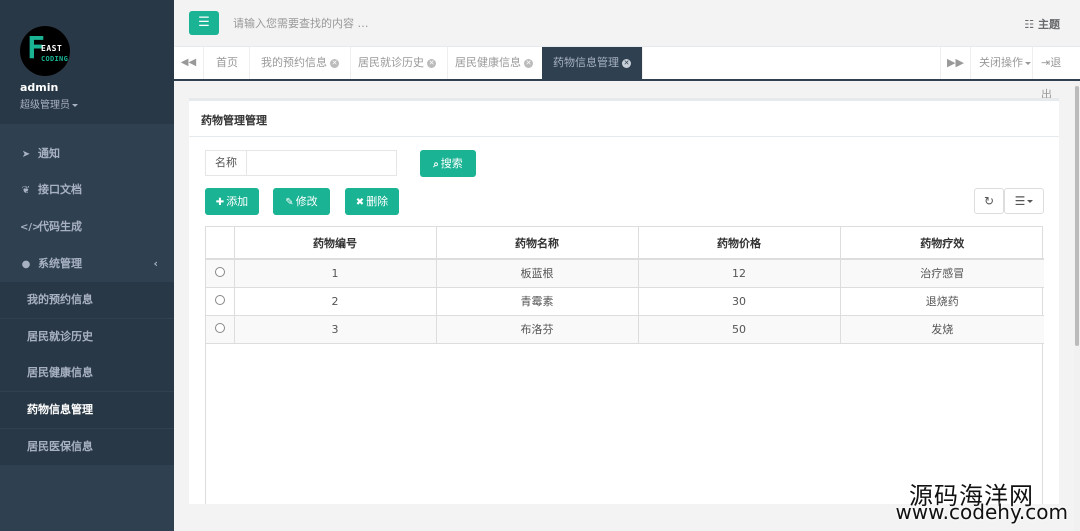  I want to click on add-button: ✚ 添加, so click(232, 201).